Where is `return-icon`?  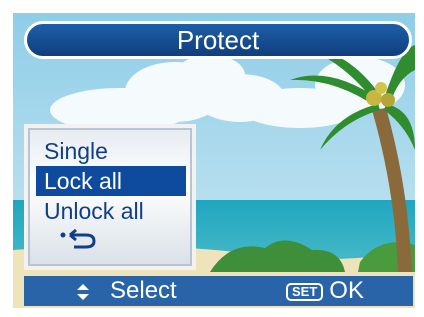 return-icon is located at coordinates (78, 238).